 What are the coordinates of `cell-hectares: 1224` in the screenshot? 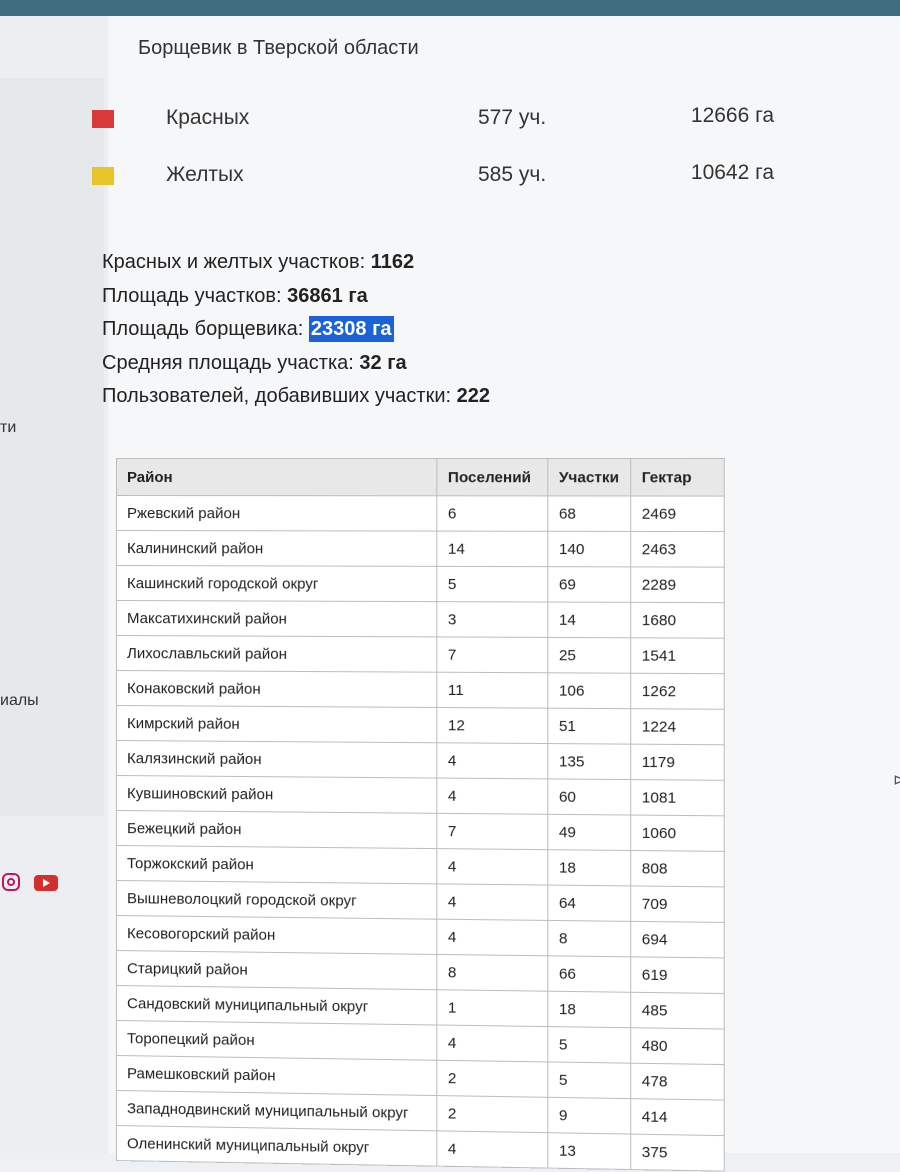 It's located at (677, 727).